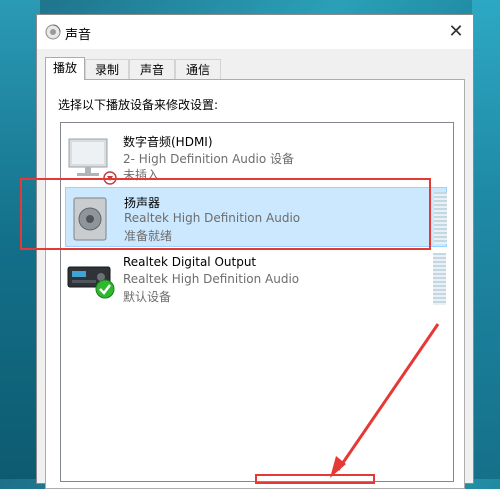 Image resolution: width=500 pixels, height=489 pixels. Describe the element at coordinates (209, 159) in the screenshot. I see `device-description: 2- High Definition Audio 设备` at that location.